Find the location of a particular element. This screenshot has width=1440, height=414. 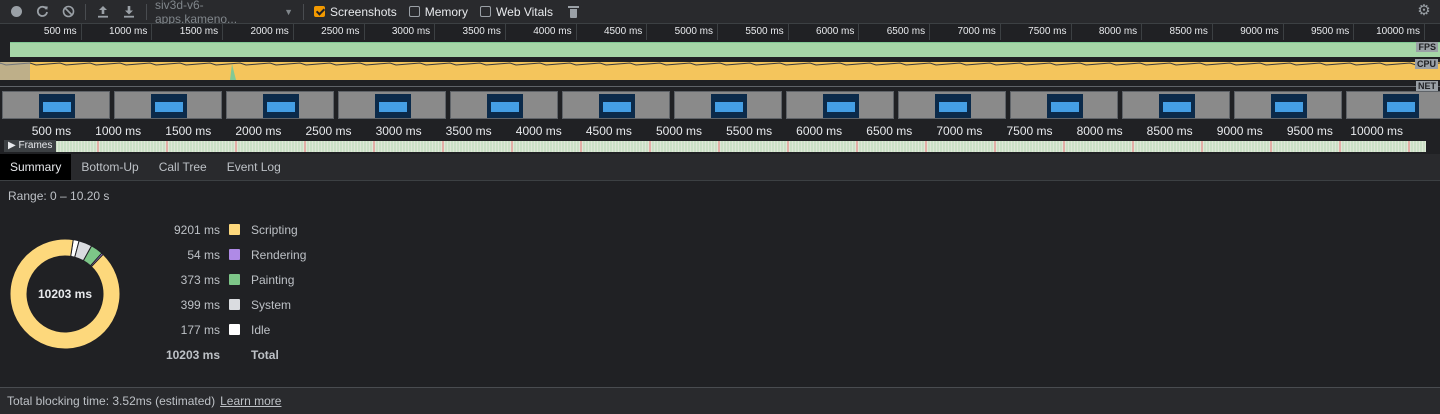

cpu-lane-label: CPU is located at coordinates (1426, 64).